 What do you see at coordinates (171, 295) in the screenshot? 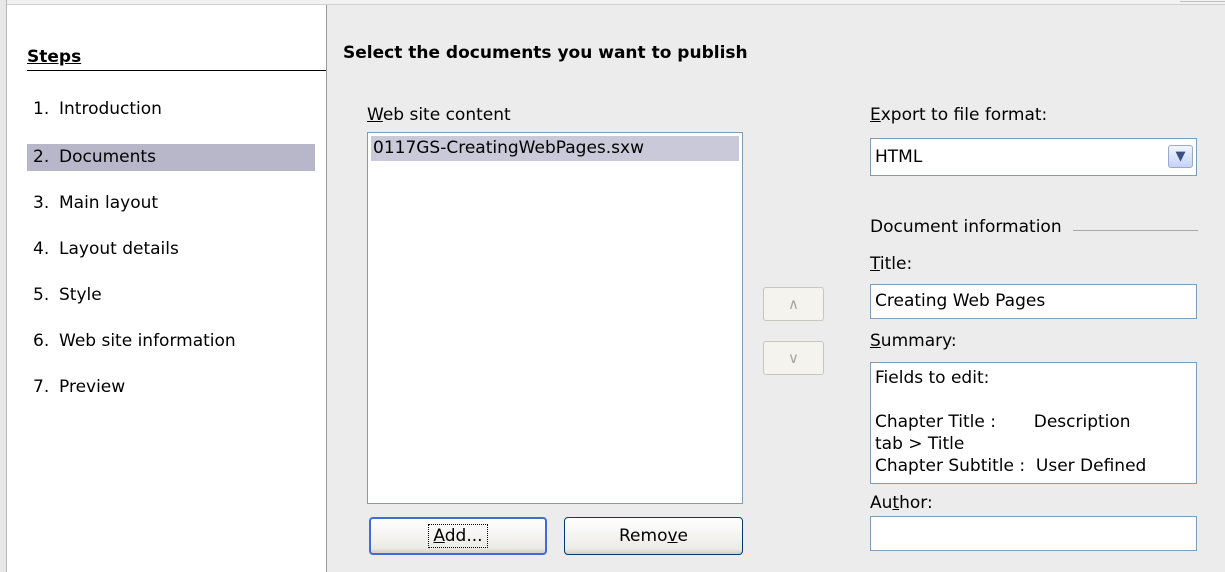
I see `step-style: 5. Style` at bounding box center [171, 295].